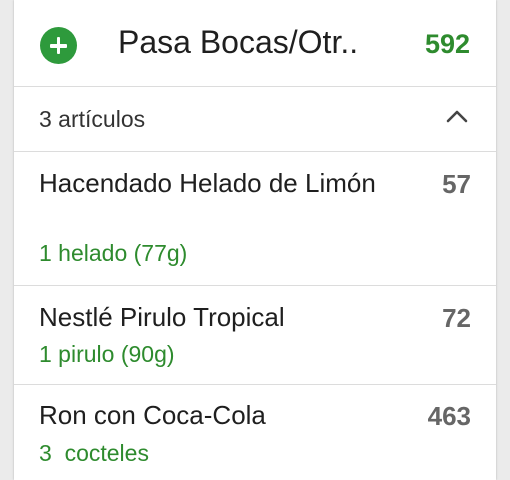 This screenshot has height=480, width=510. What do you see at coordinates (152, 415) in the screenshot?
I see `food-name: Ron con Coca-Cola` at bounding box center [152, 415].